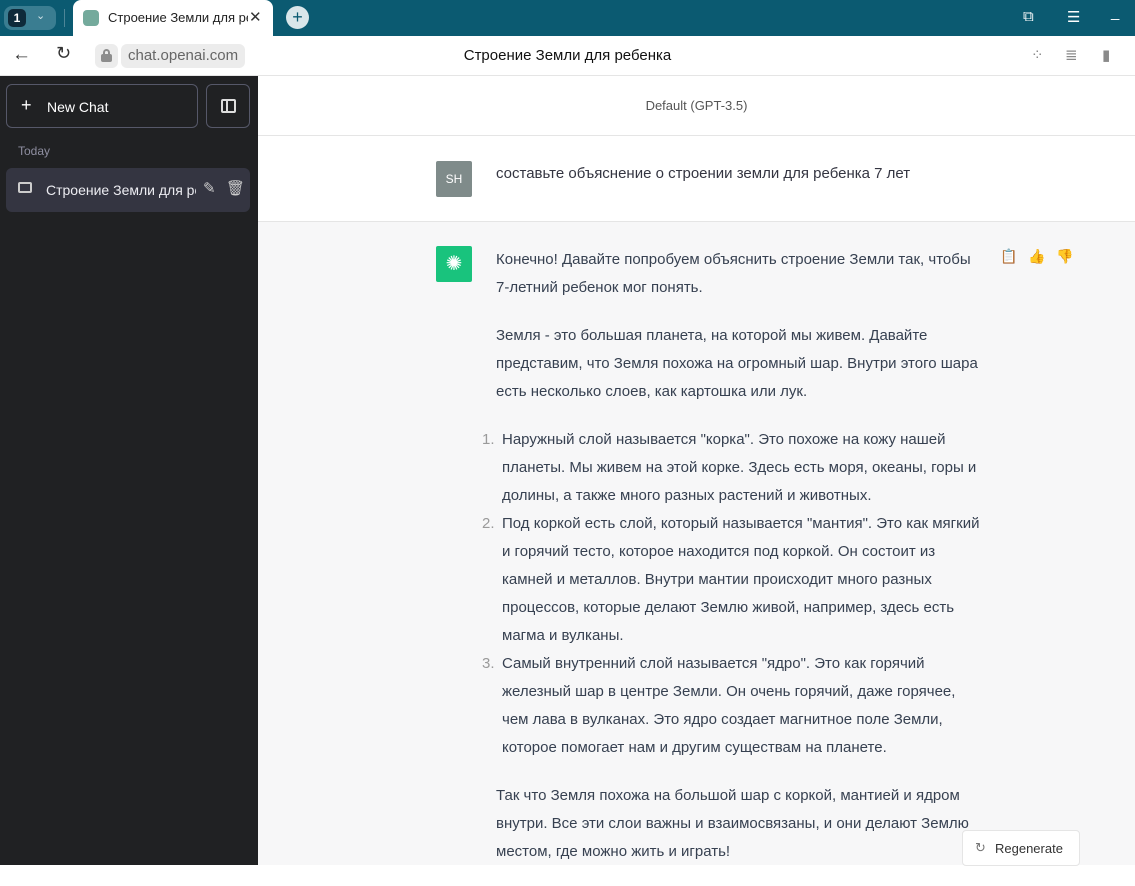 The height and width of the screenshot is (886, 1135). I want to click on tab-title: Строение Земли для ре, so click(178, 17).